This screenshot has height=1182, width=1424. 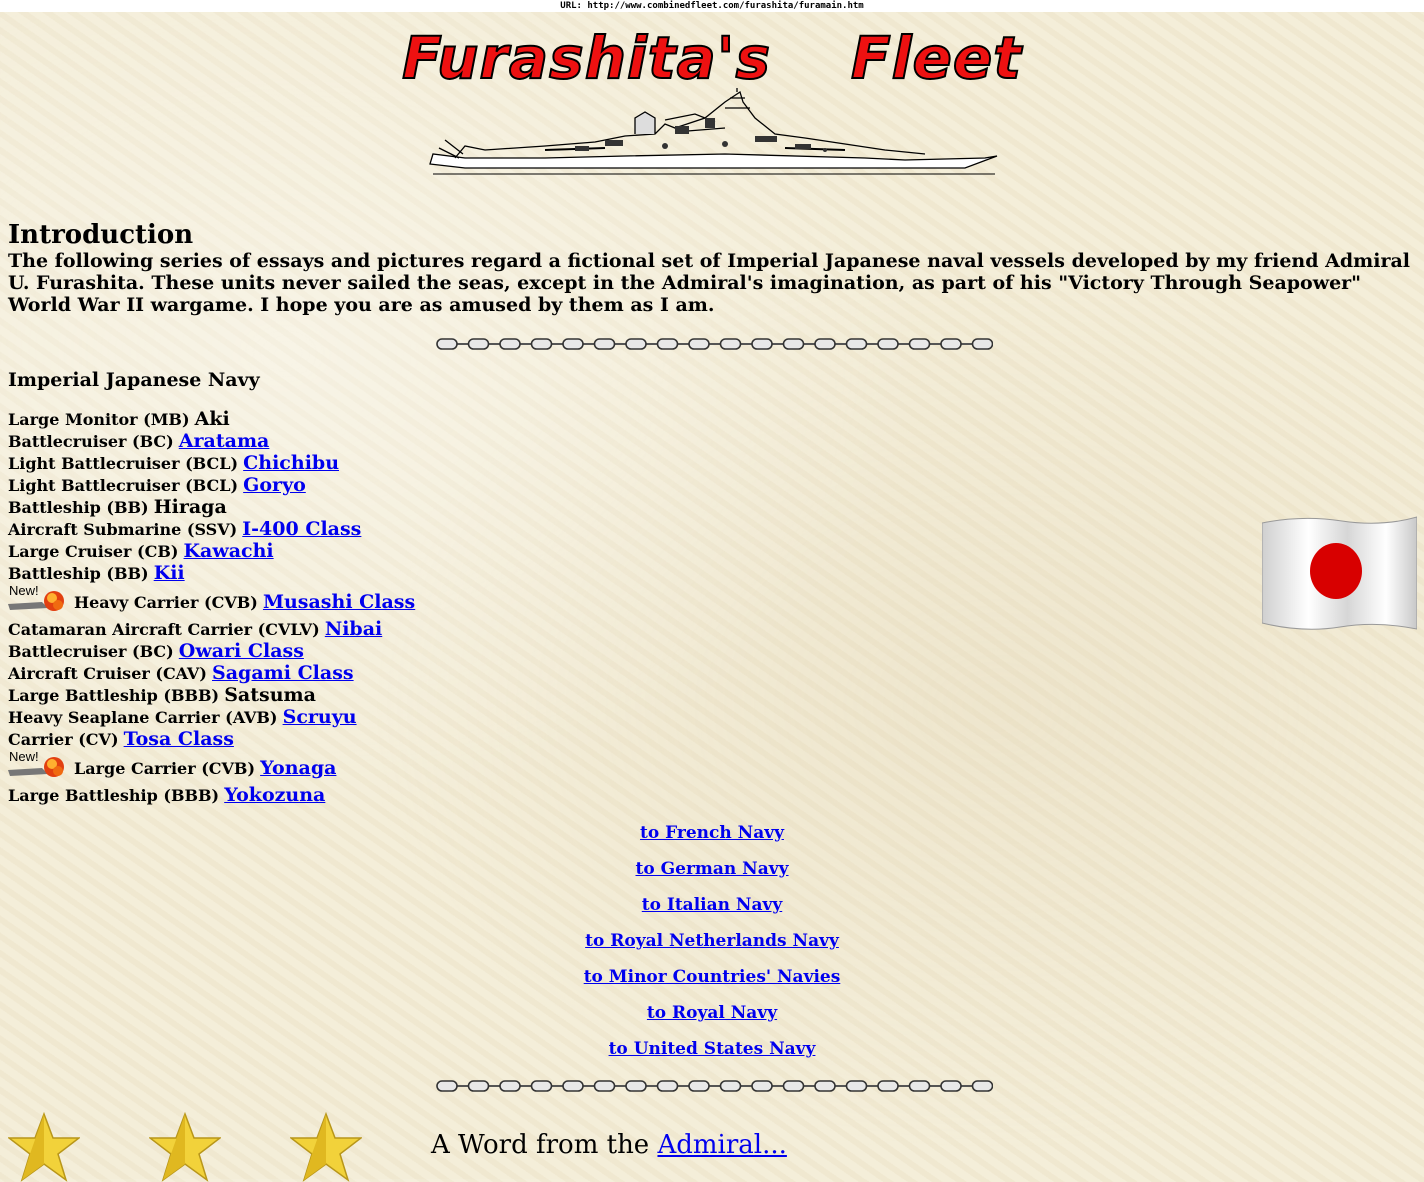 What do you see at coordinates (241, 651) in the screenshot?
I see `ship-link: Owari Class` at bounding box center [241, 651].